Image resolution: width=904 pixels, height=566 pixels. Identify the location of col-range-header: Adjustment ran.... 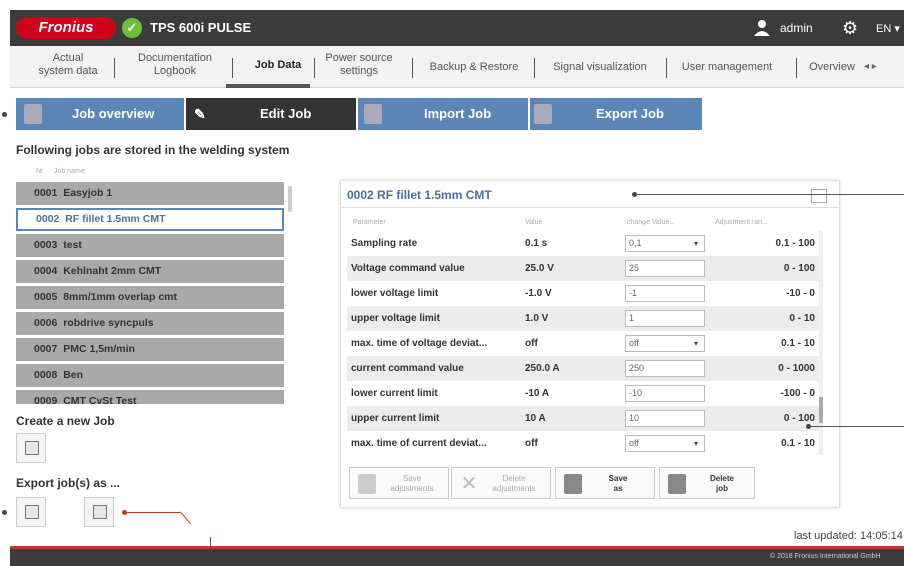
(741, 222).